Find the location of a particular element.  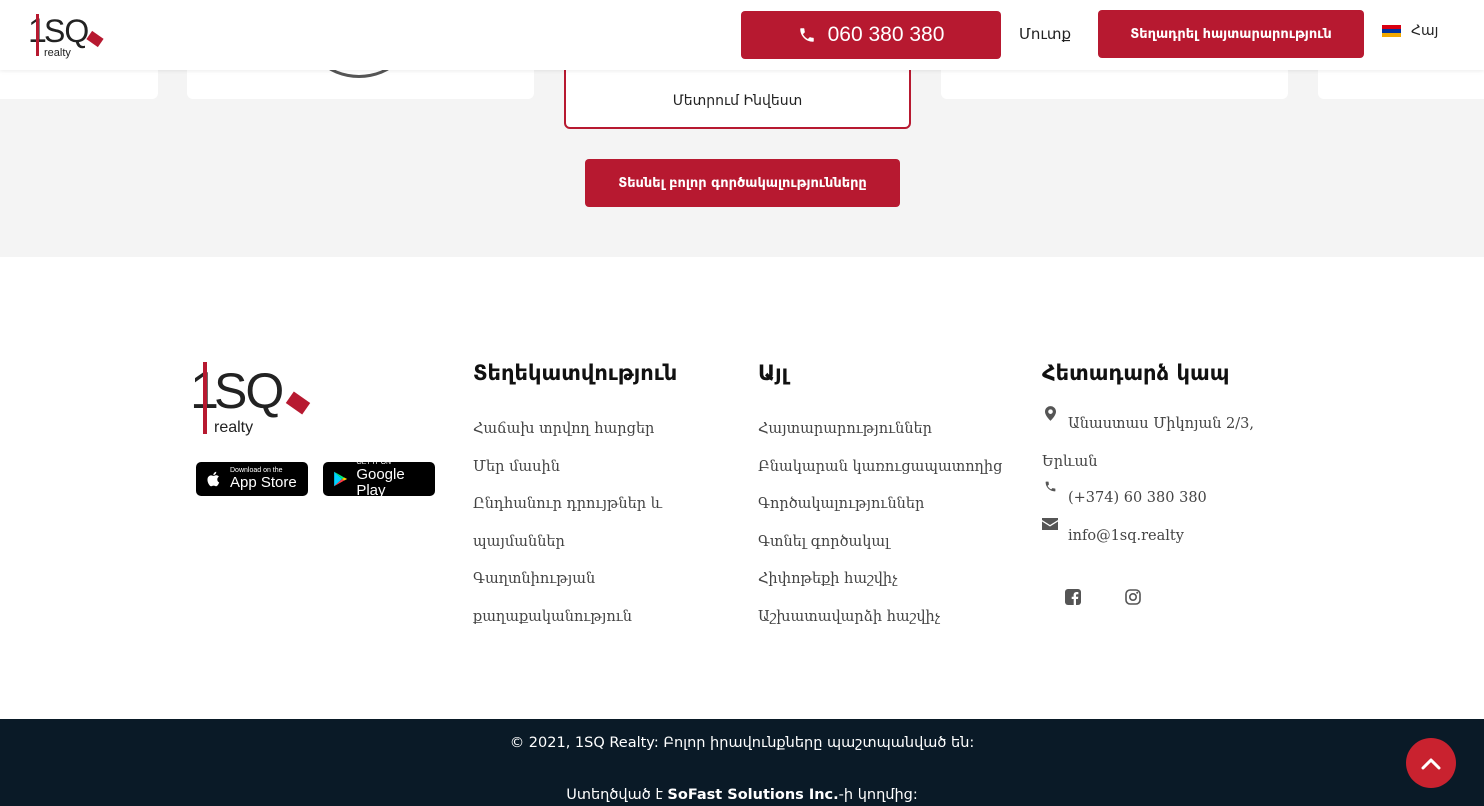

agent-name: Մետրում Ինվեստ is located at coordinates (737, 101).